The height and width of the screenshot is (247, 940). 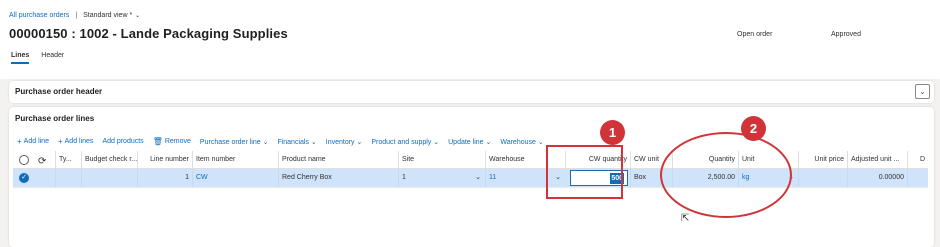 I want to click on button-label: Add products, so click(x=123, y=141).